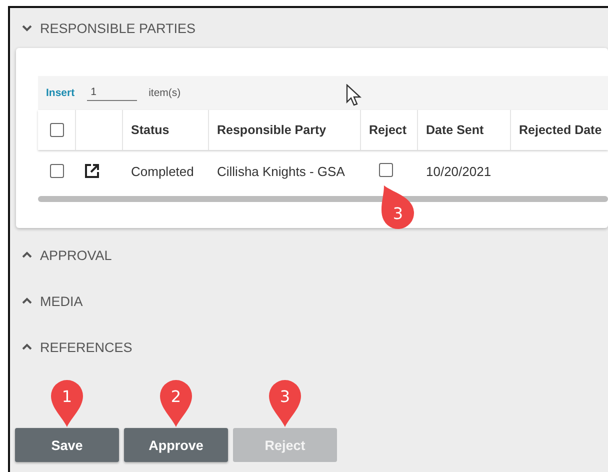 The image size is (608, 472). What do you see at coordinates (323, 199) in the screenshot?
I see `horizontal-scrollbar` at bounding box center [323, 199].